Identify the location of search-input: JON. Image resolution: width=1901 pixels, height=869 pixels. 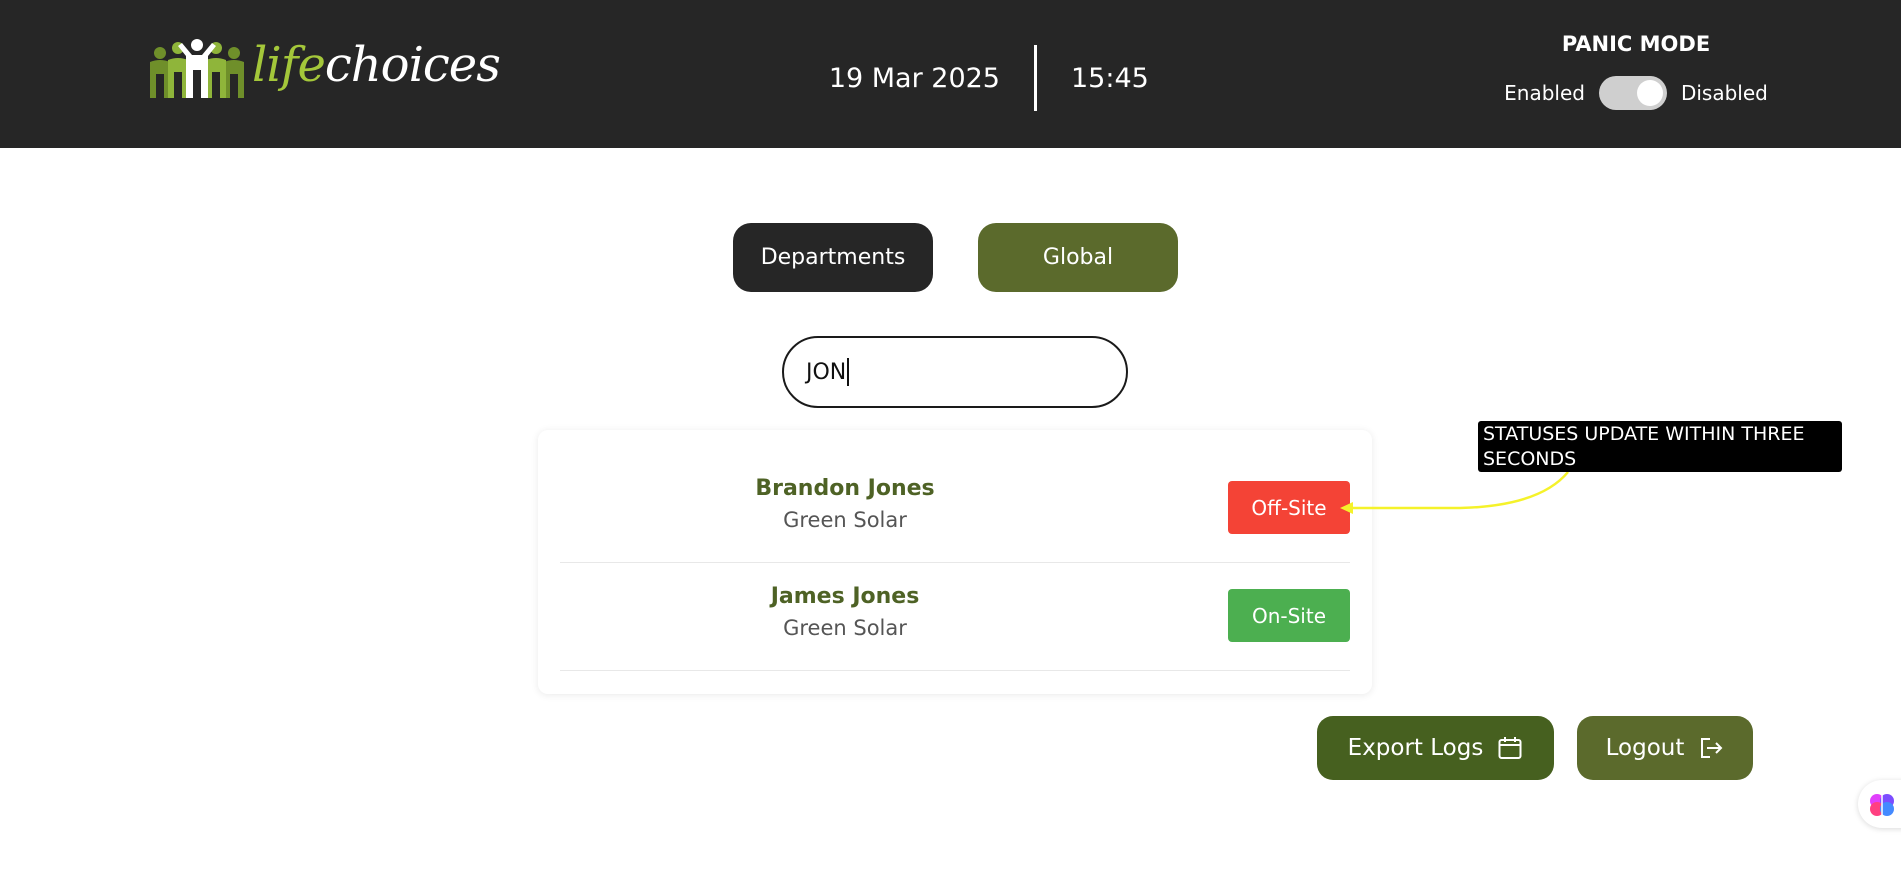
(955, 372).